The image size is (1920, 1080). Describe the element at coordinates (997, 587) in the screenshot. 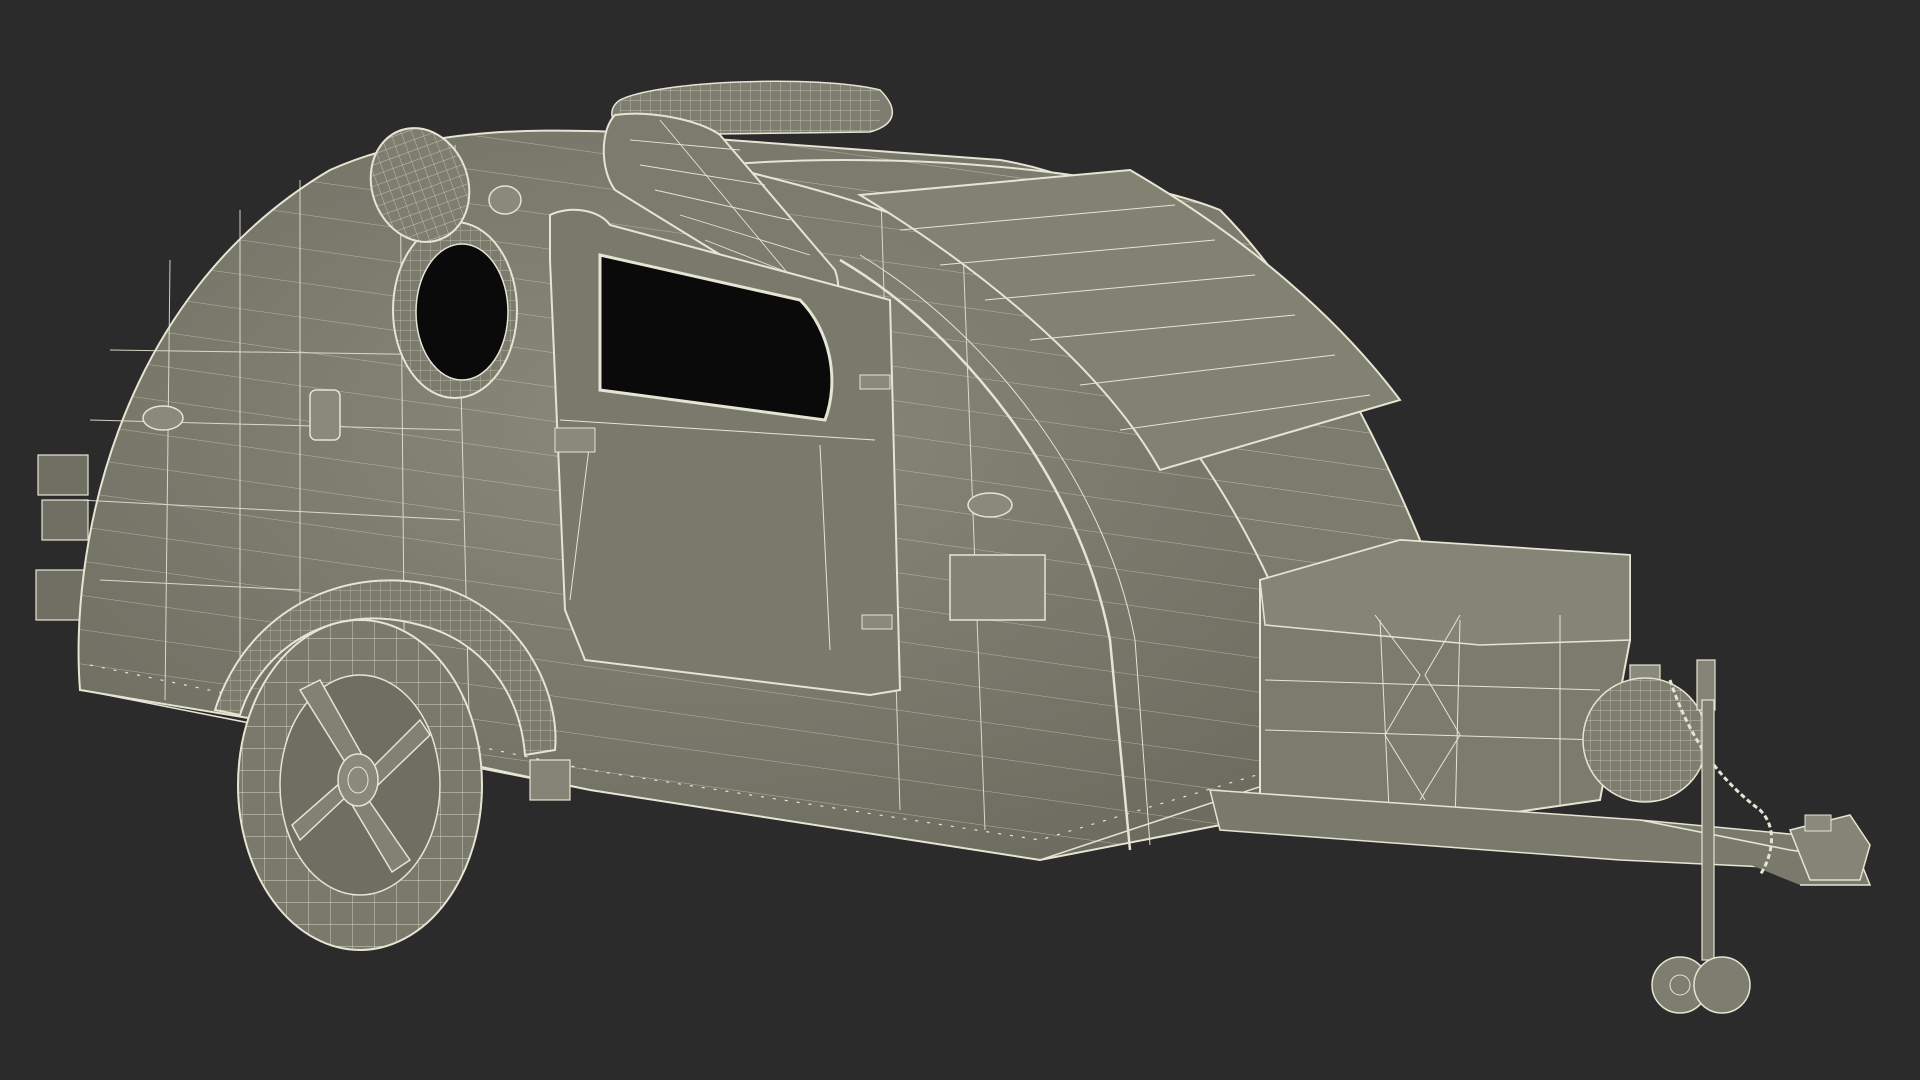

I see `side-vent` at that location.